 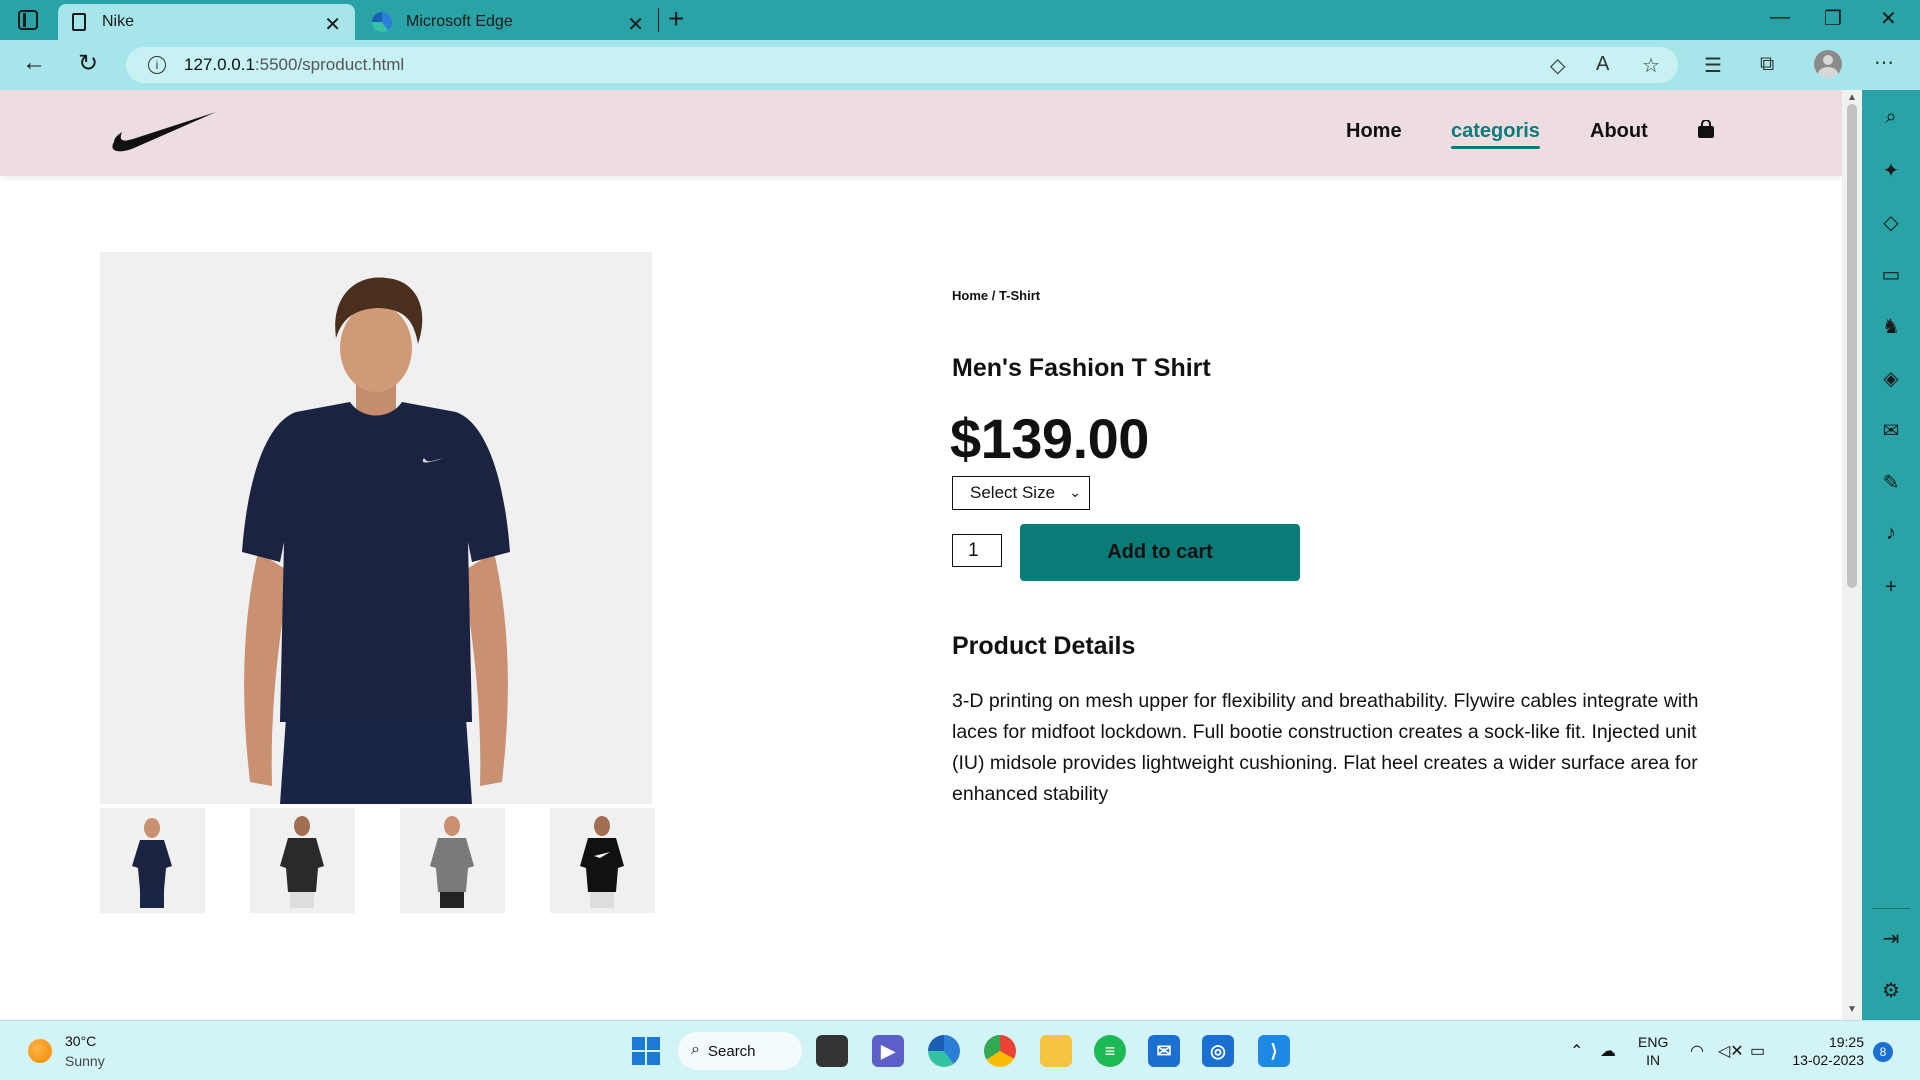 What do you see at coordinates (28, 20) in the screenshot?
I see `tab-actions-icon` at bounding box center [28, 20].